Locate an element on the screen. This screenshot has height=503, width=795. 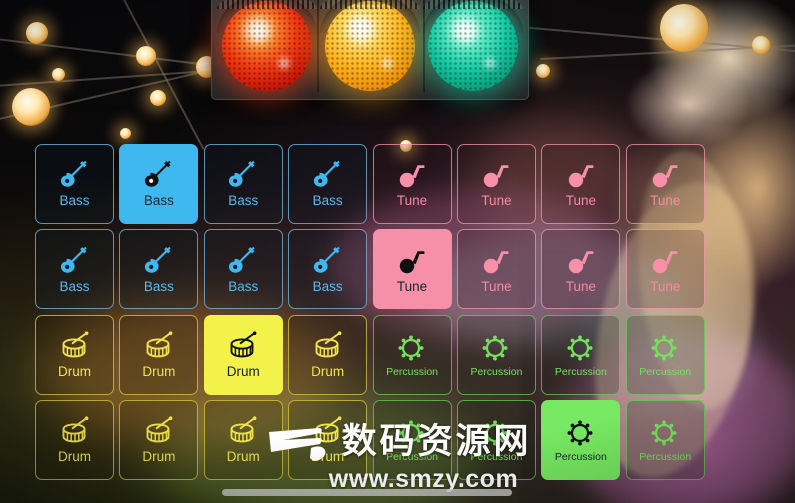
instrument-tile-percussion-r4c7: Percussion is located at coordinates (581, 440).